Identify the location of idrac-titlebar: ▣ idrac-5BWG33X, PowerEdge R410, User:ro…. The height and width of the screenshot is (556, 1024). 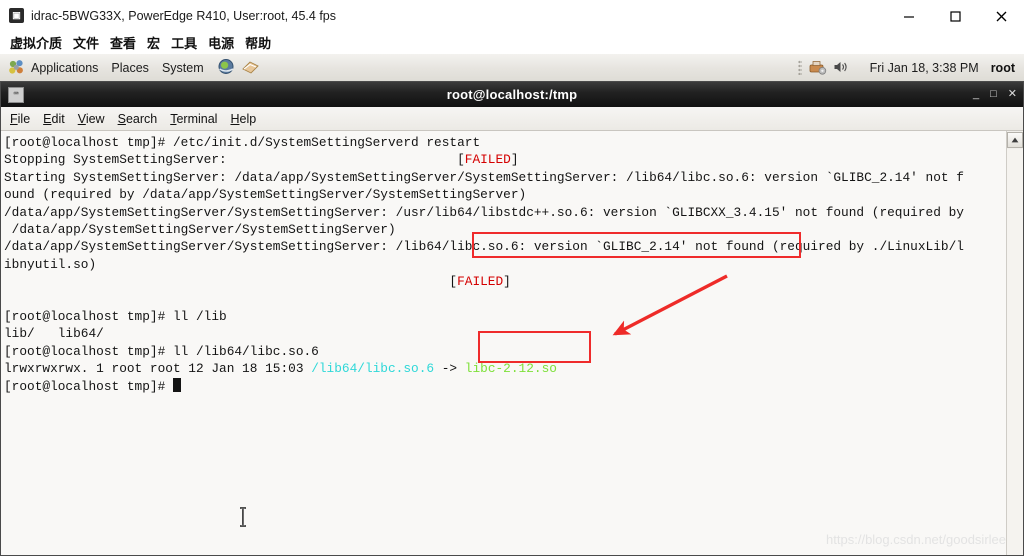
(512, 16).